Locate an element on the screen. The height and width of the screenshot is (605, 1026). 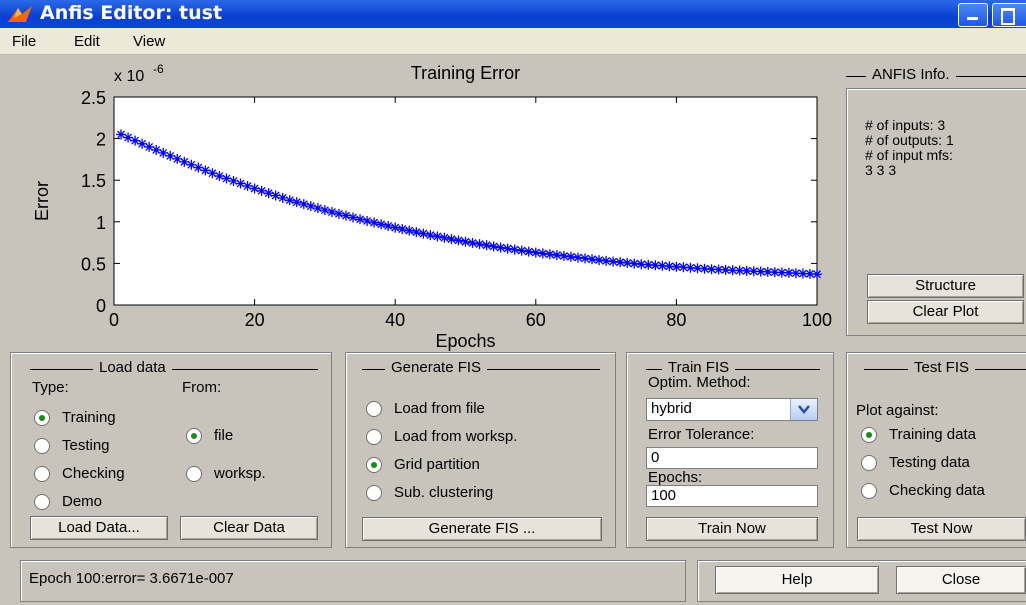
y-tick-label: 1 is located at coordinates (101, 223).